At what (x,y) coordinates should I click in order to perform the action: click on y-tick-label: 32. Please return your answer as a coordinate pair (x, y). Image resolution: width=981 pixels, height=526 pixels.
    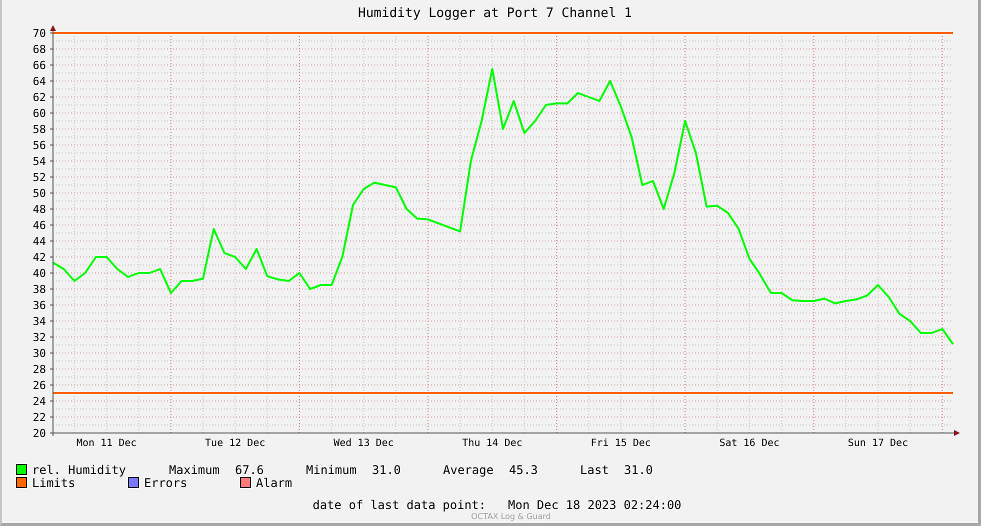
    Looking at the image, I should click on (39, 337).